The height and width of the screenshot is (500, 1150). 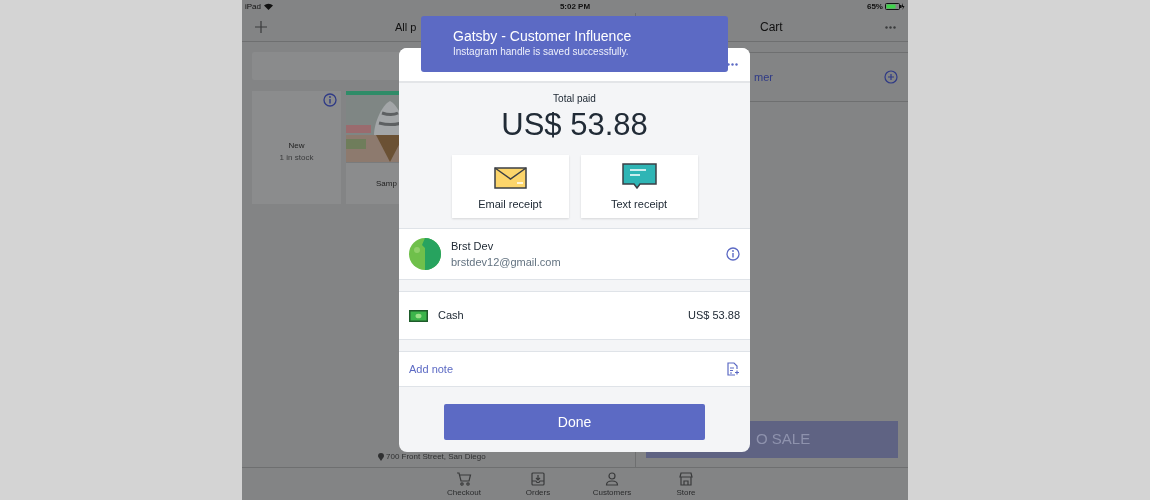 I want to click on plus-icon, so click(x=261, y=27).